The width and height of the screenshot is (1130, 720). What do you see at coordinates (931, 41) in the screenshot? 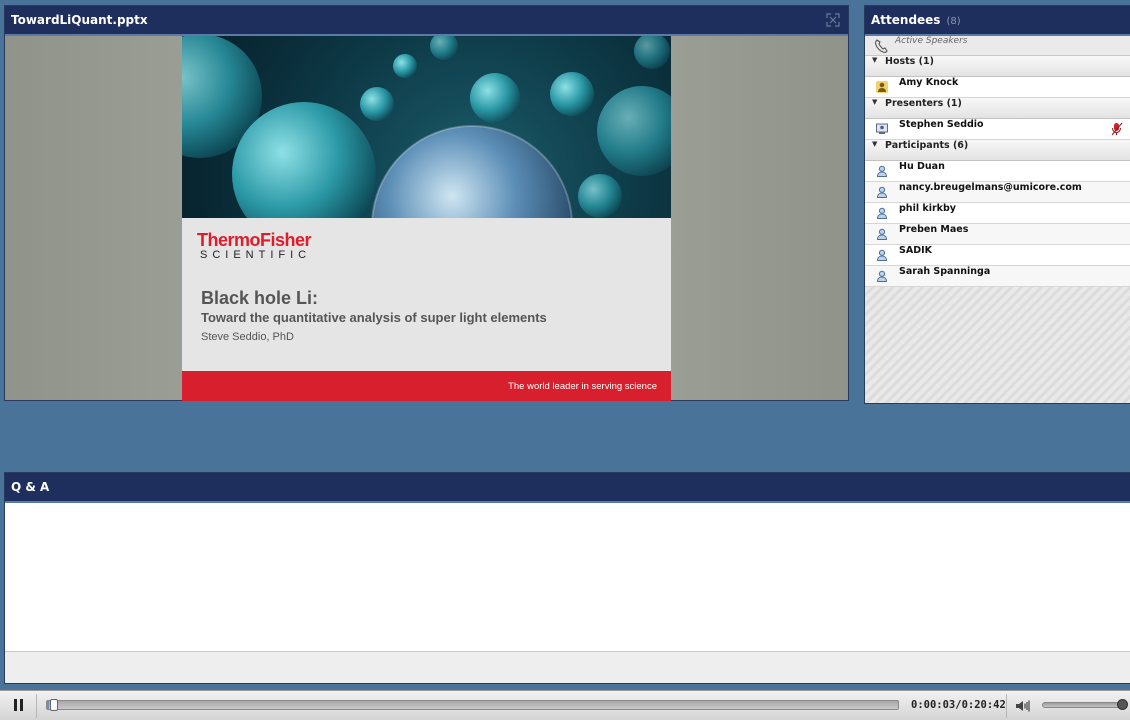
I see `active-speakers-label: Active Speakers` at bounding box center [931, 41].